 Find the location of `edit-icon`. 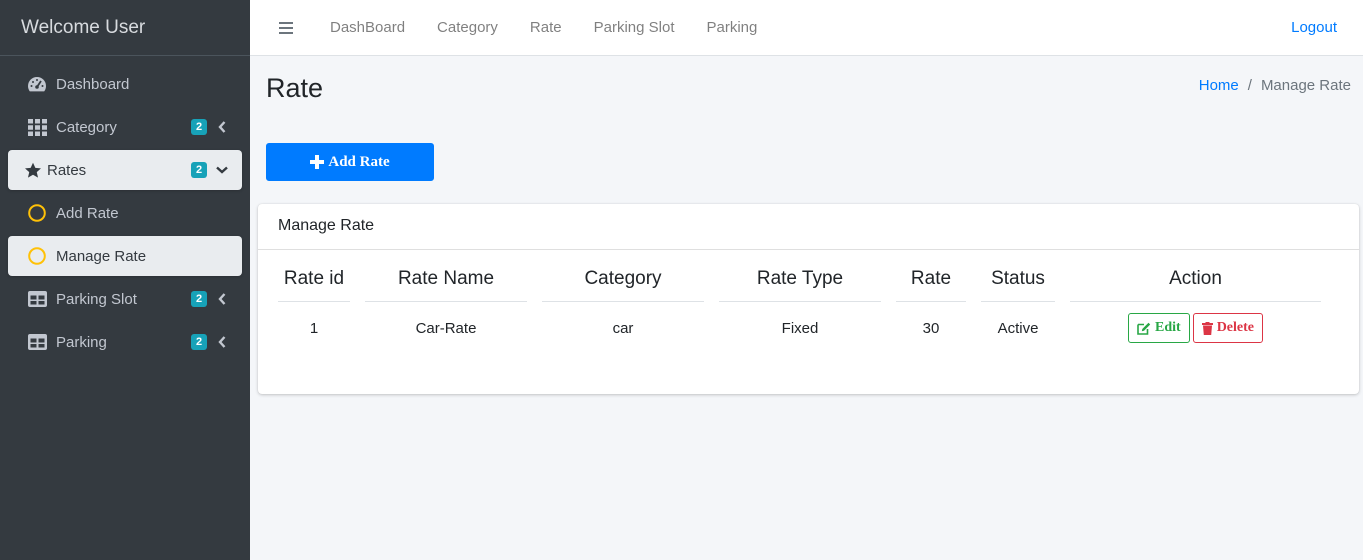

edit-icon is located at coordinates (1144, 328).